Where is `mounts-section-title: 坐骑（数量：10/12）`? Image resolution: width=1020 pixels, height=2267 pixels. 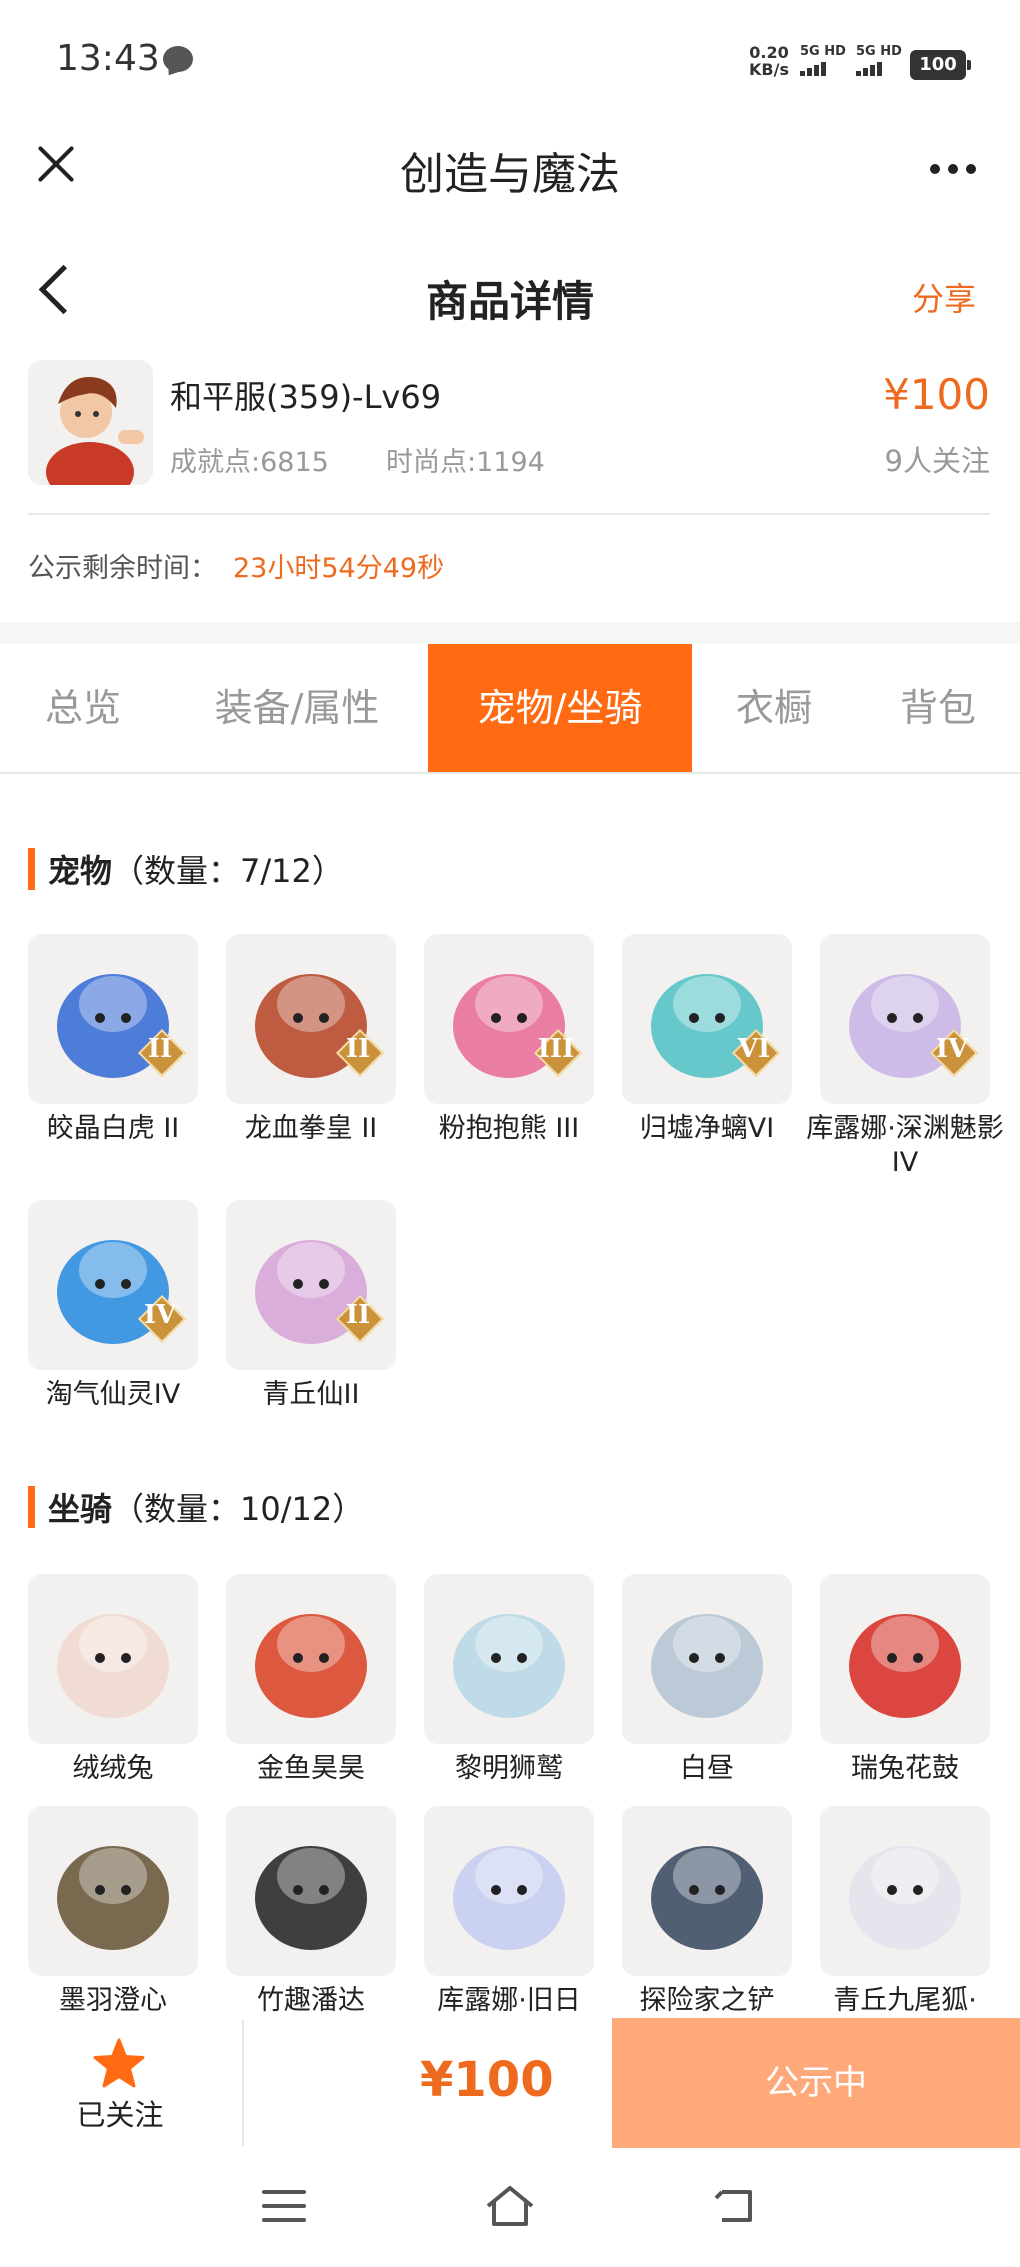
mounts-section-title: 坐骑（数量：10/12） is located at coordinates (206, 1507).